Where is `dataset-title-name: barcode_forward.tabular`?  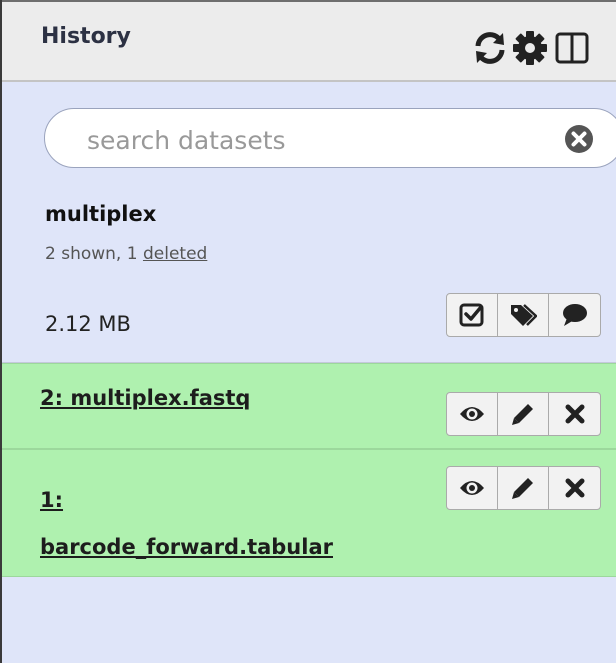
dataset-title-name: barcode_forward.tabular is located at coordinates (186, 547).